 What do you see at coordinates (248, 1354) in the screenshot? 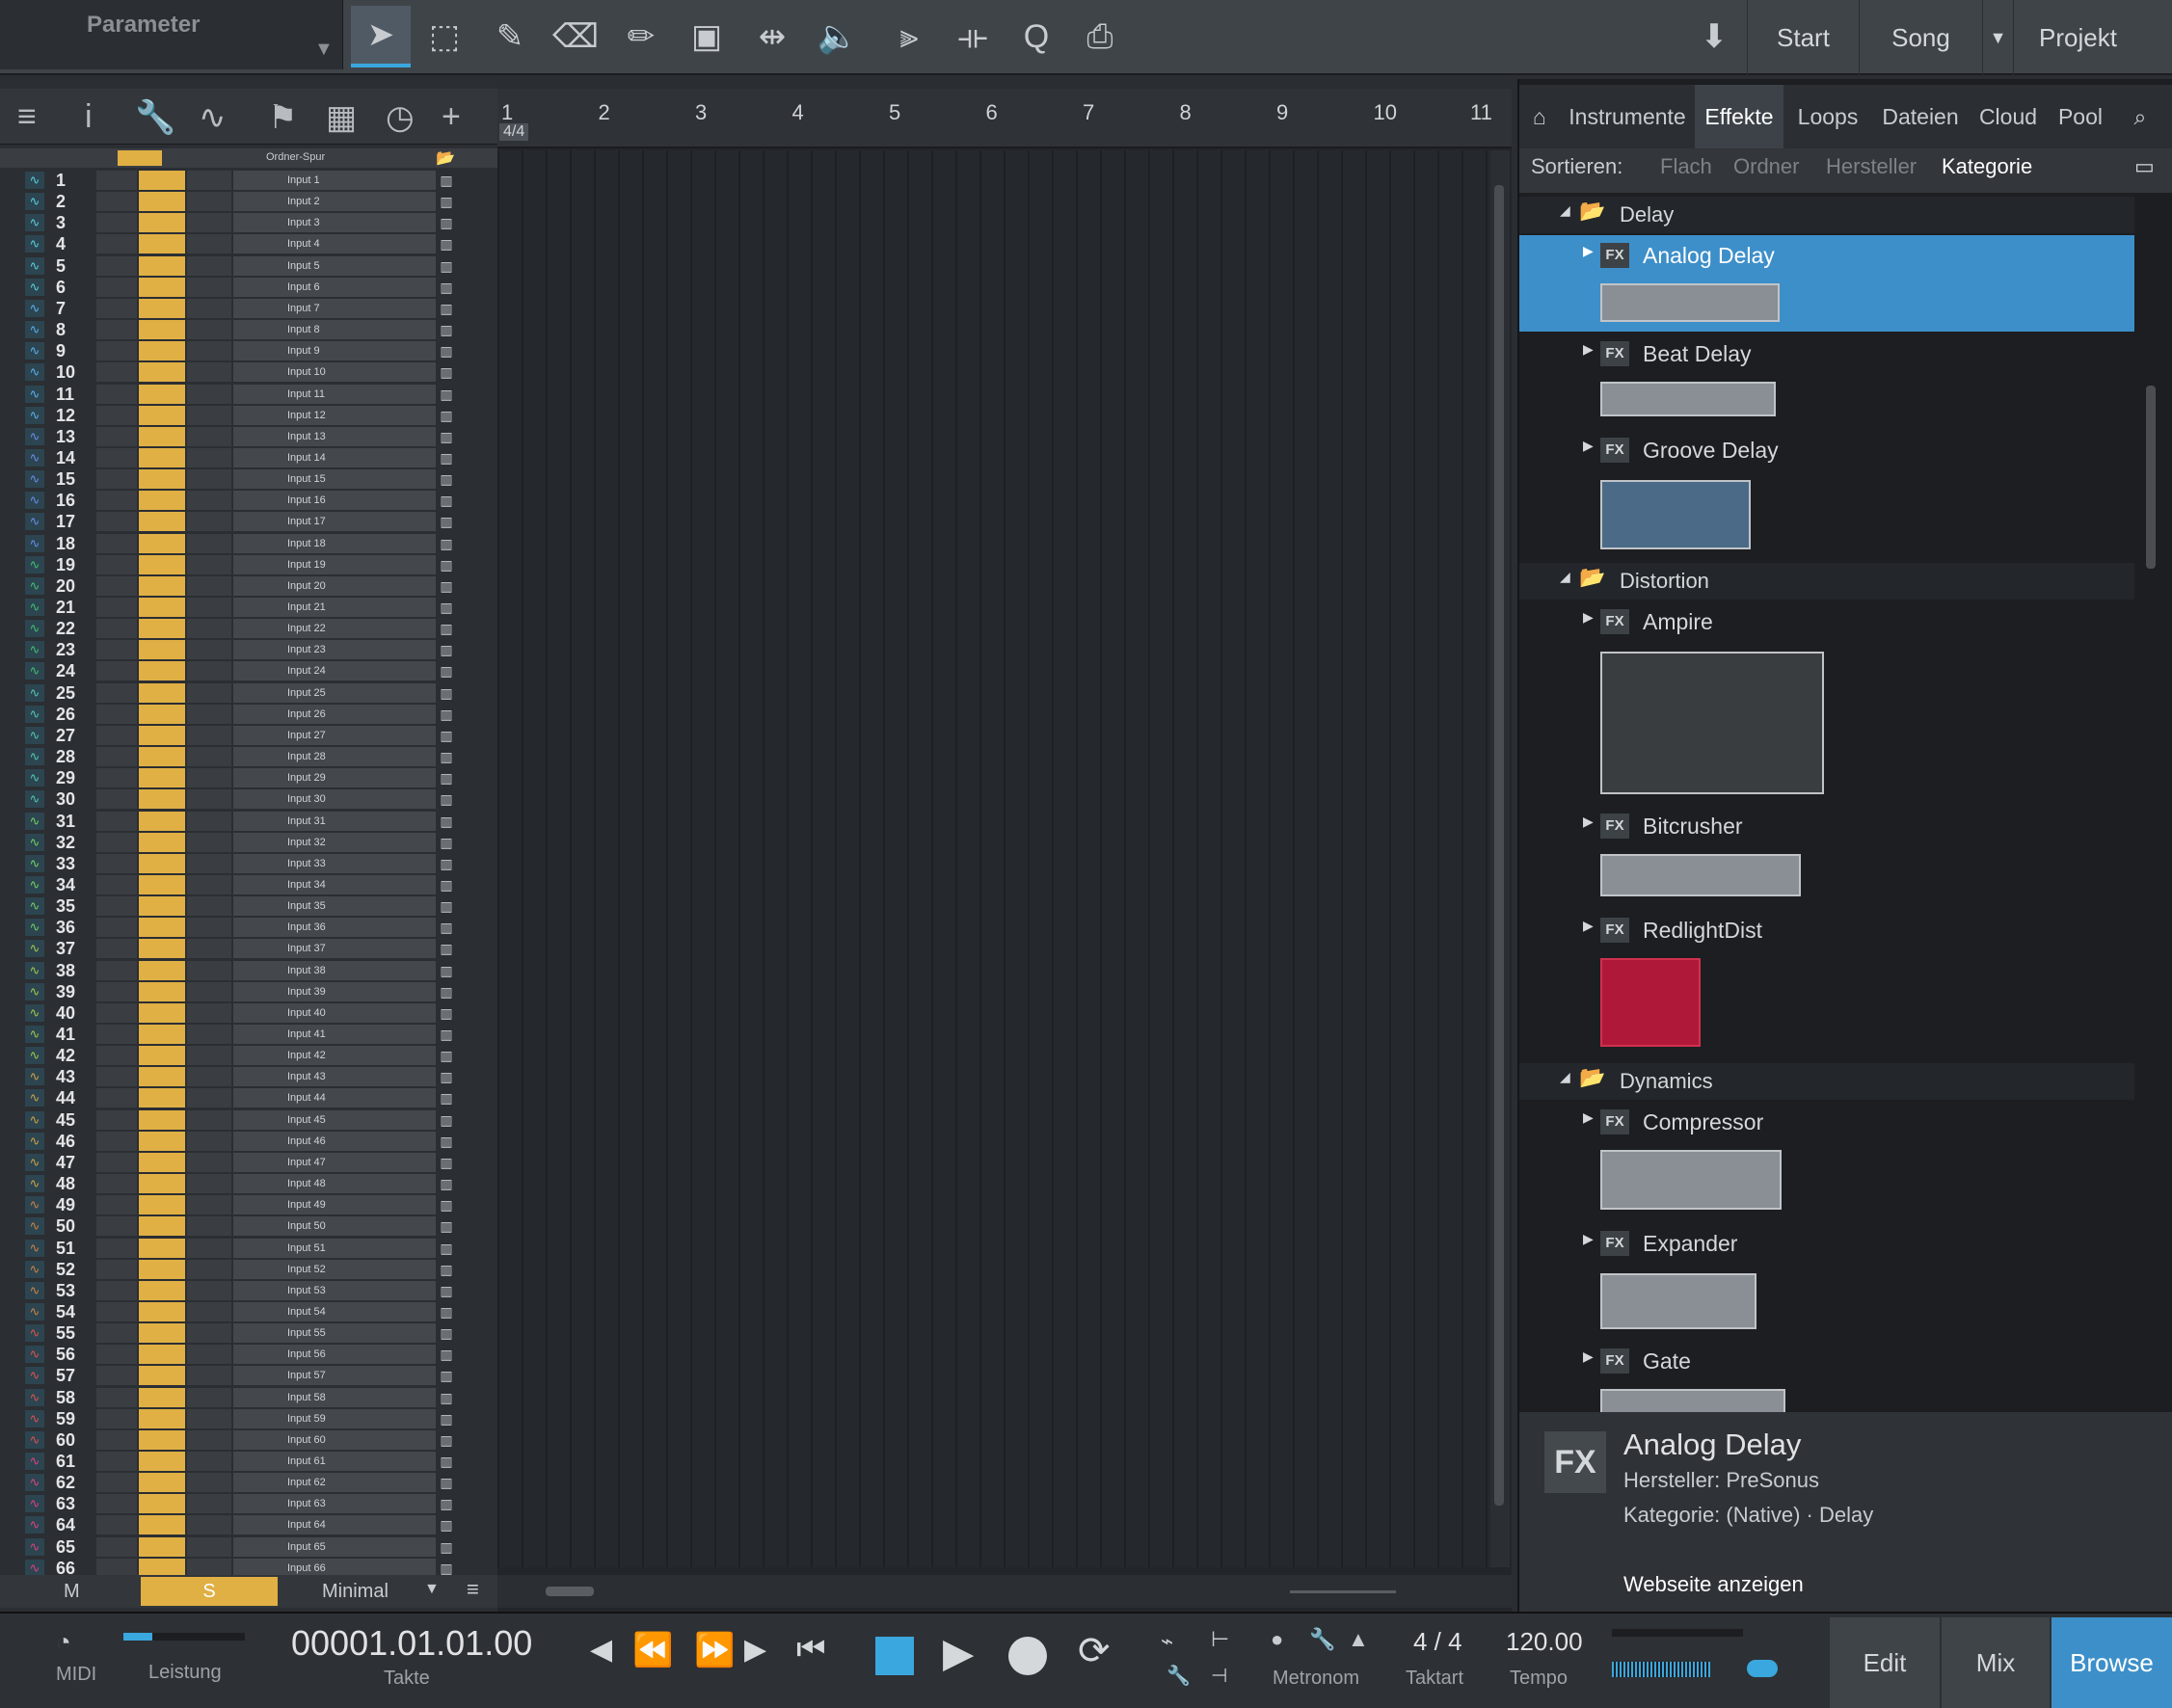
I see `track-row: ∿ 56 Input 56 ▥` at bounding box center [248, 1354].